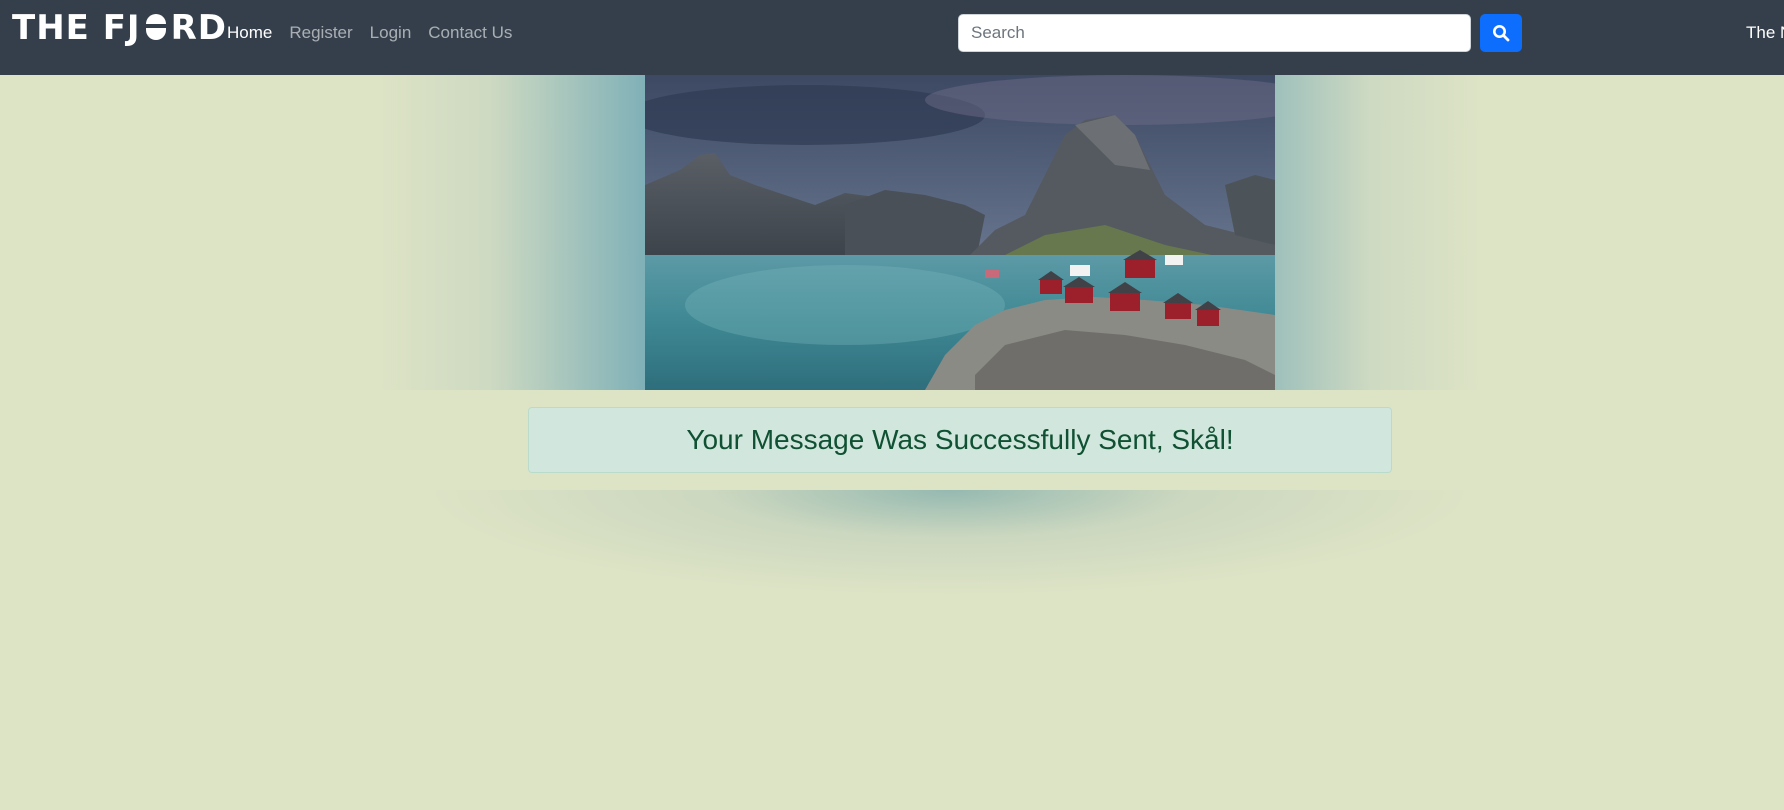 This screenshot has width=1784, height=810. What do you see at coordinates (320, 33) in the screenshot?
I see `nav-link-register: Register` at bounding box center [320, 33].